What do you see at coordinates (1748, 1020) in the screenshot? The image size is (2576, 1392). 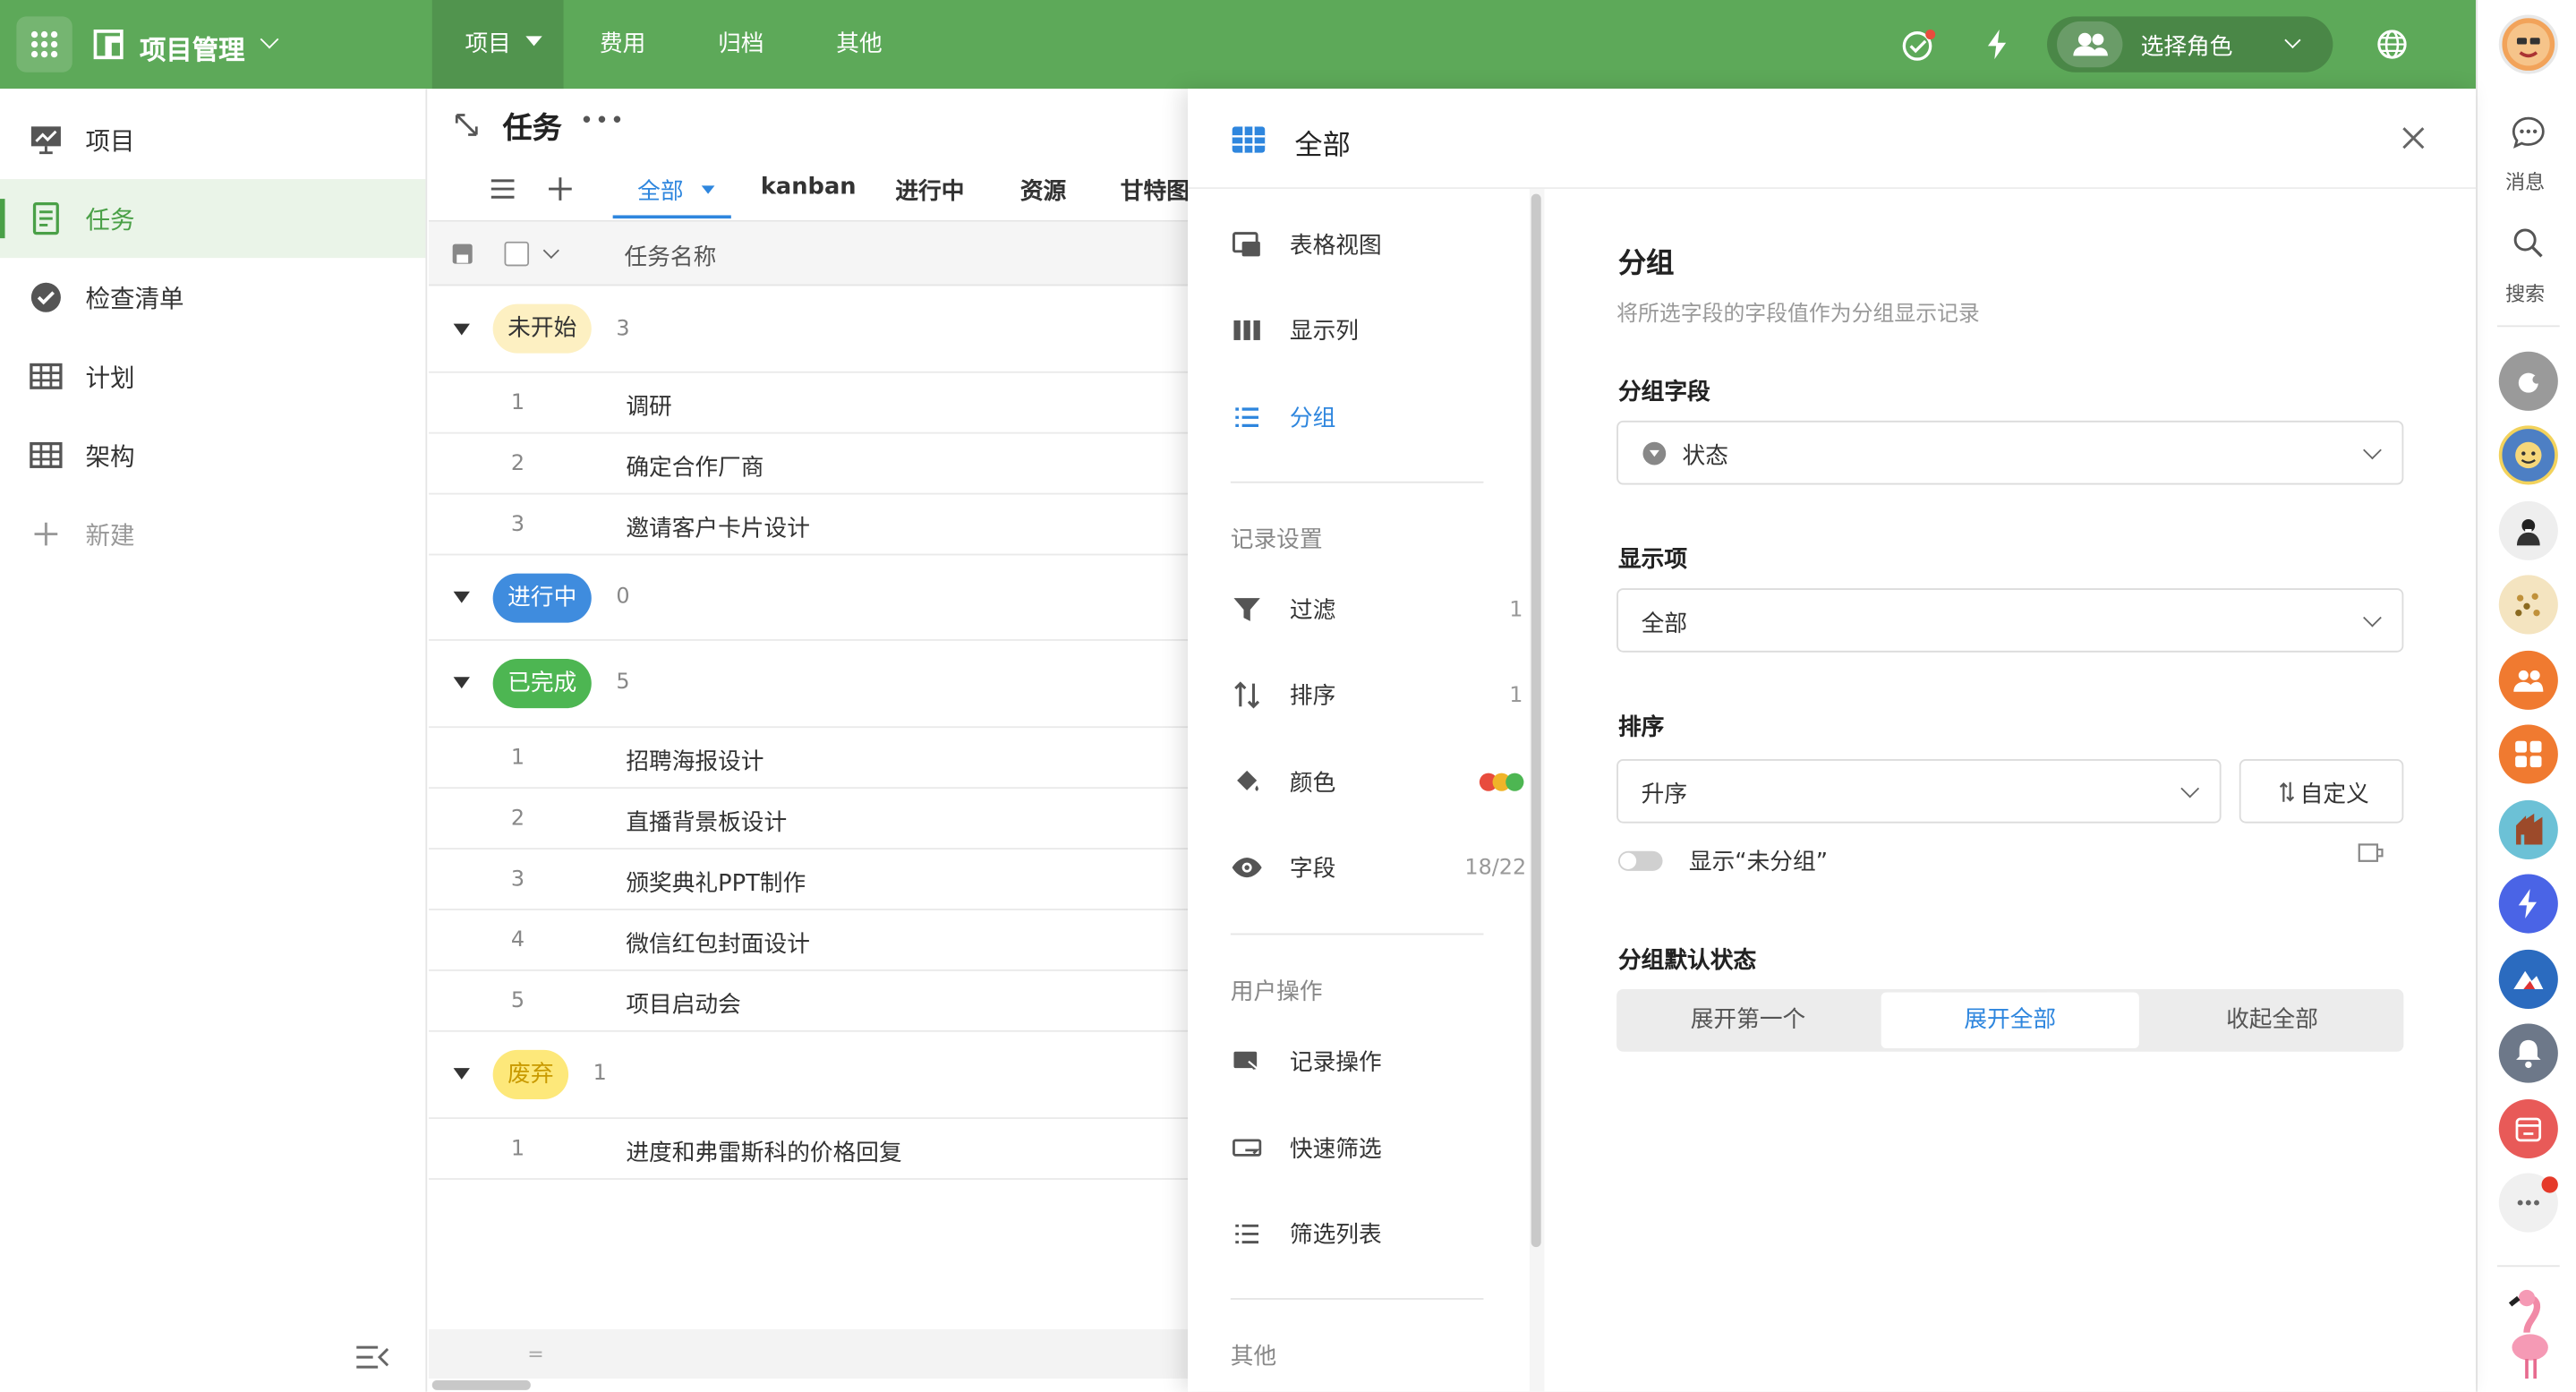 I see `segment-expand-first: 展开第一个` at bounding box center [1748, 1020].